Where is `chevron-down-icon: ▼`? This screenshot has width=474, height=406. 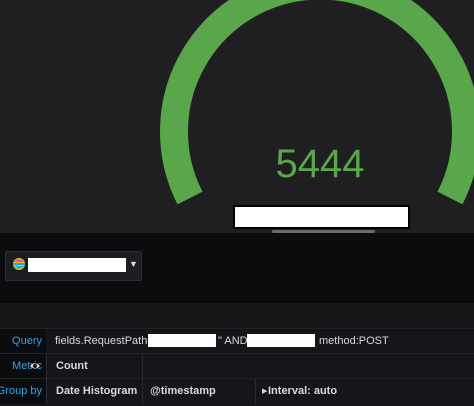
chevron-down-icon: ▼ is located at coordinates (133, 264).